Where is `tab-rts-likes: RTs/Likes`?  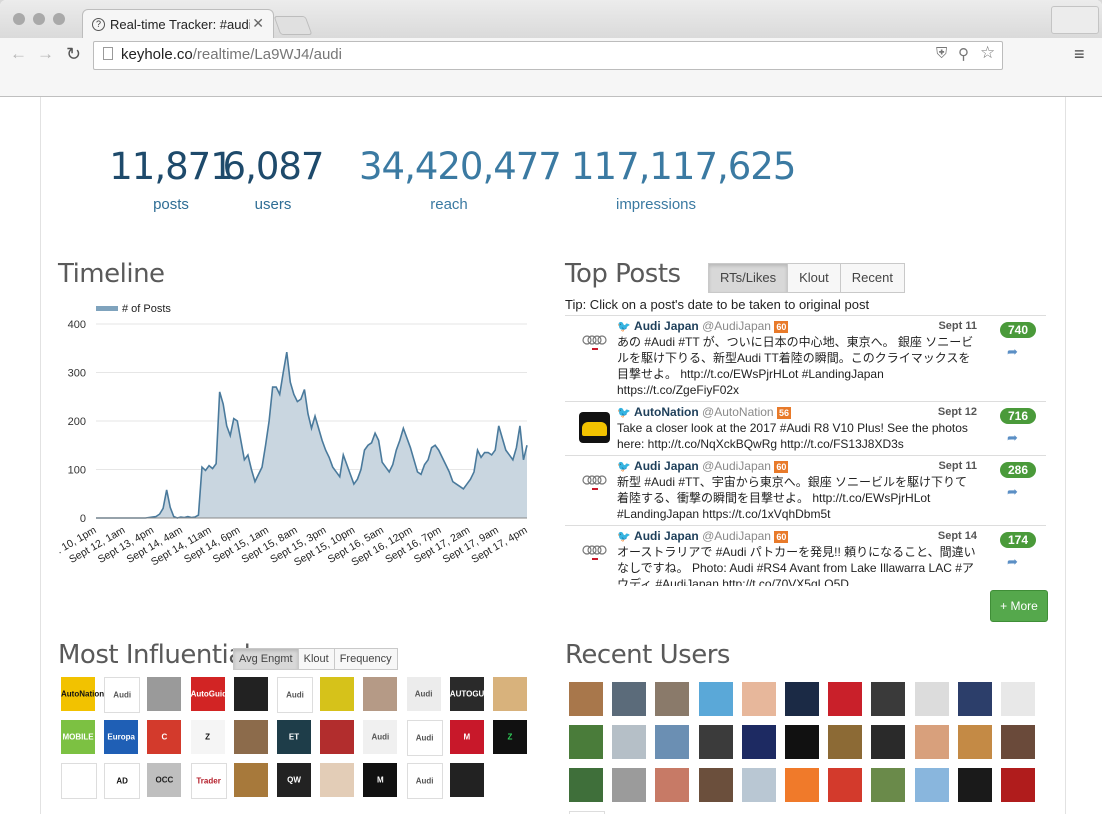 tab-rts-likes: RTs/Likes is located at coordinates (748, 278).